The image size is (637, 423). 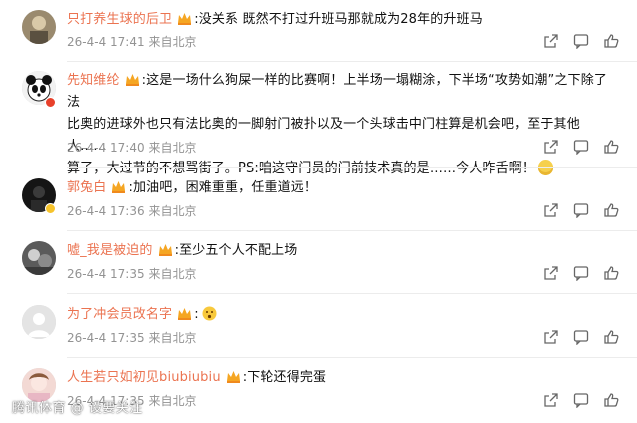 What do you see at coordinates (119, 19) in the screenshot?
I see `username-link: 只打养生球的后卫` at bounding box center [119, 19].